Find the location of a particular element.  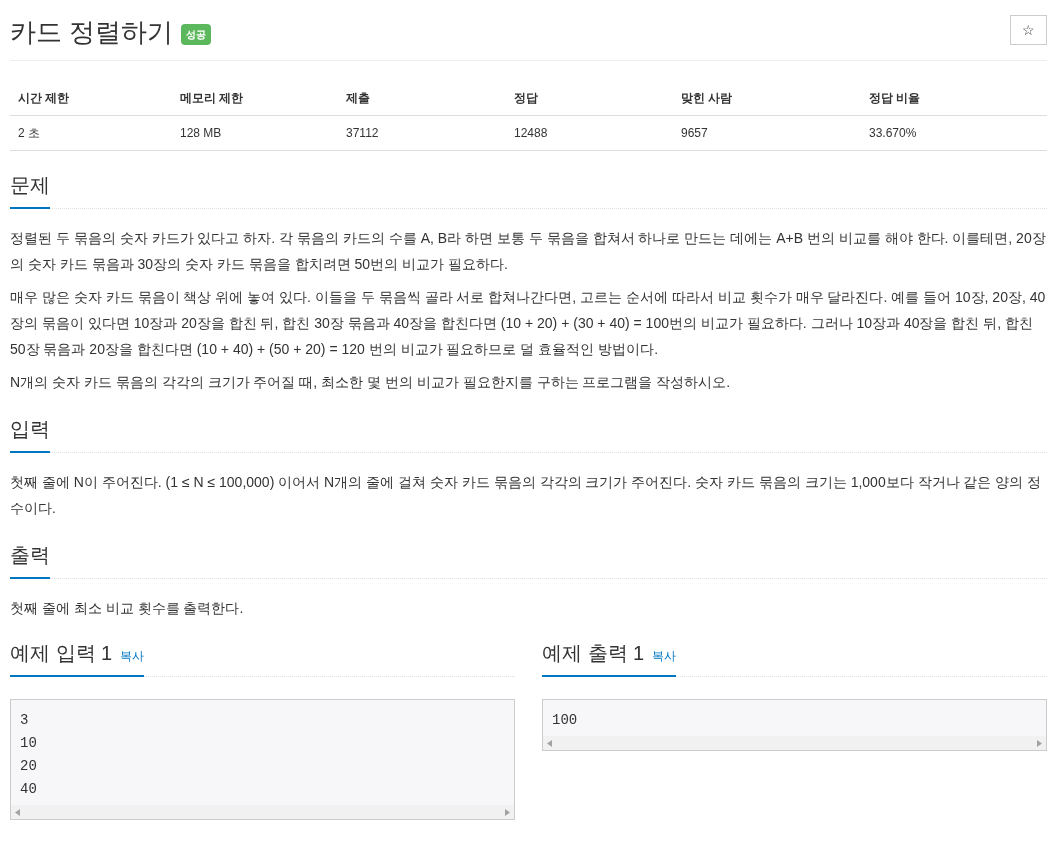

table-cell: 9657 is located at coordinates (767, 133).